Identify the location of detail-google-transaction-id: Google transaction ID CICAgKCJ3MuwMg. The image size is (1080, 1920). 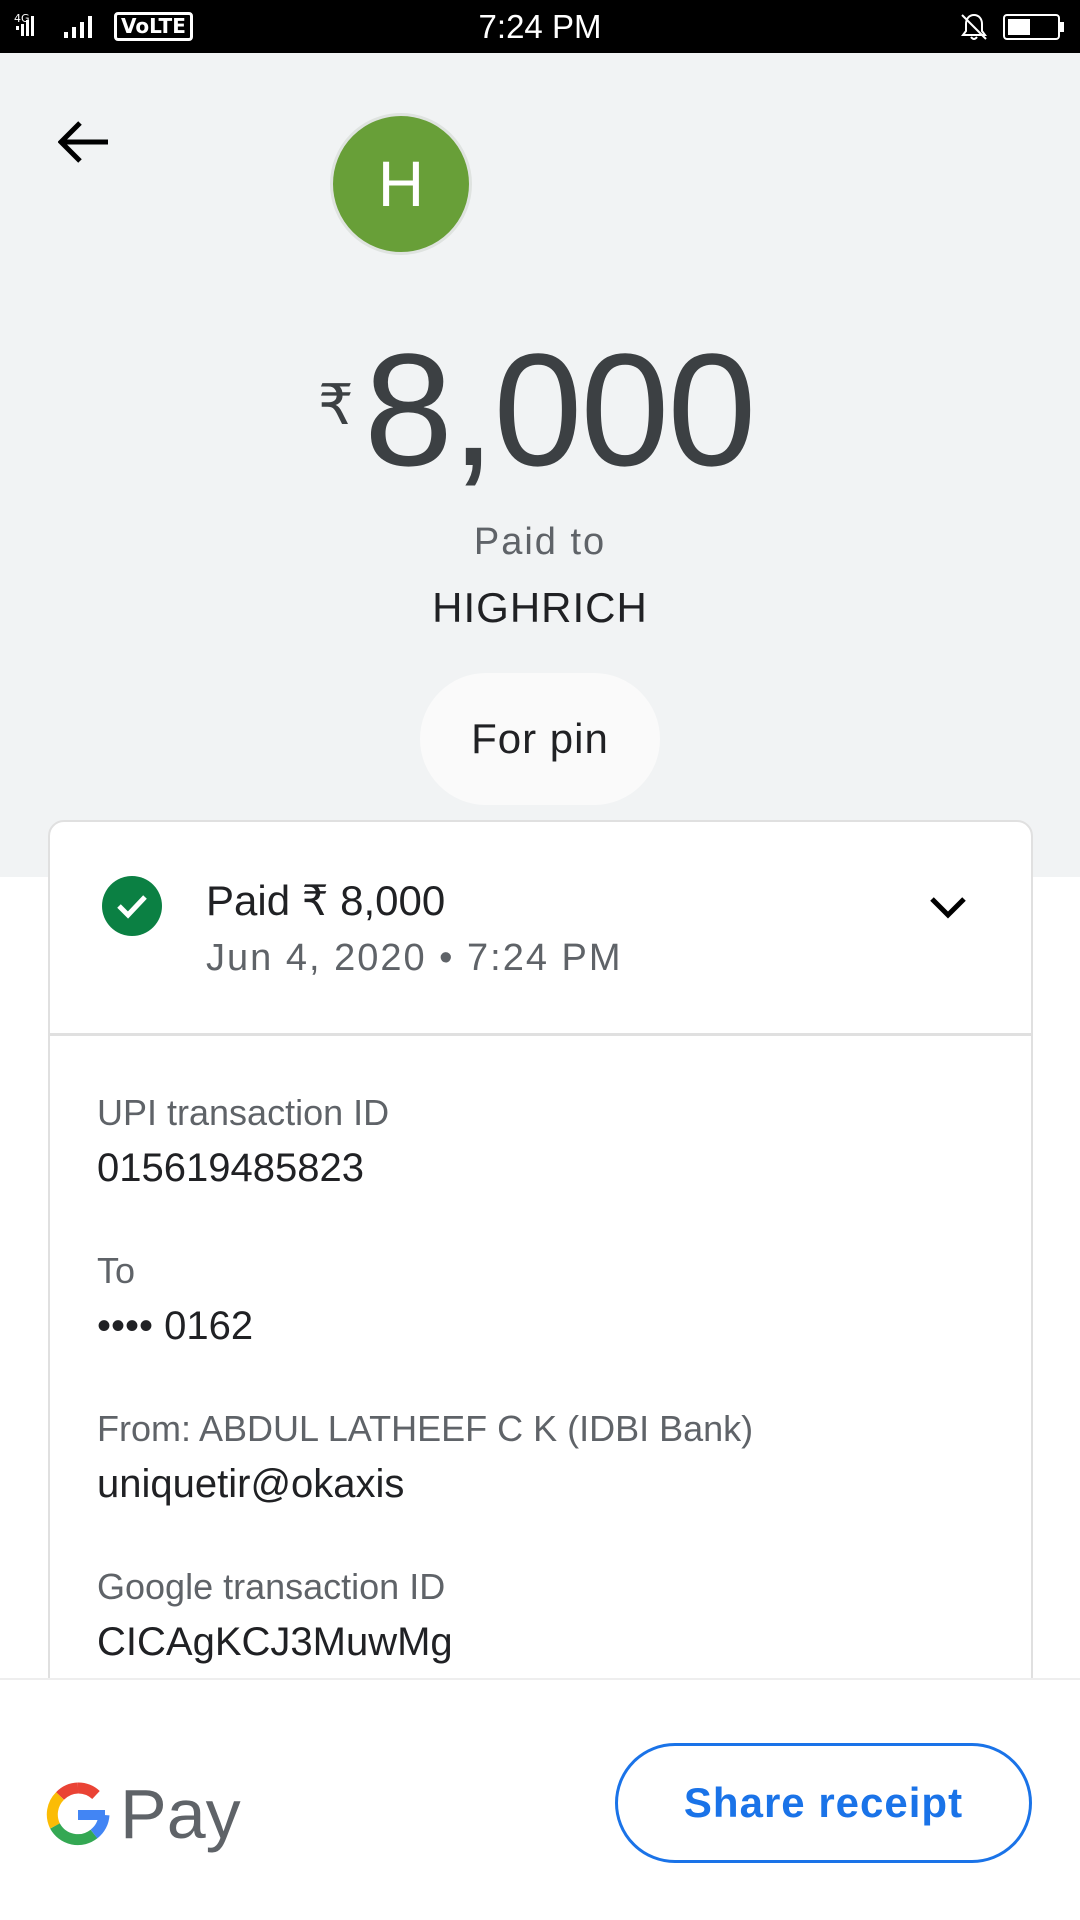
(275, 1615).